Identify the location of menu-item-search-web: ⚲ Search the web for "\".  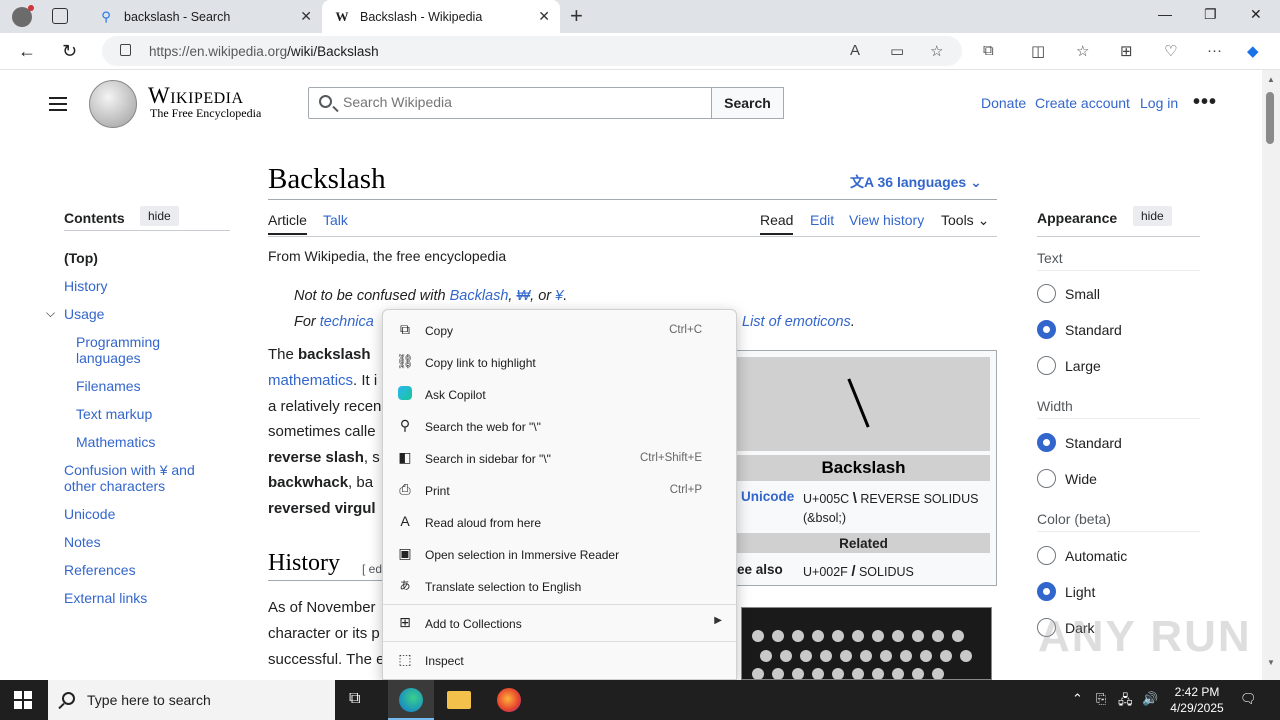
(559, 425).